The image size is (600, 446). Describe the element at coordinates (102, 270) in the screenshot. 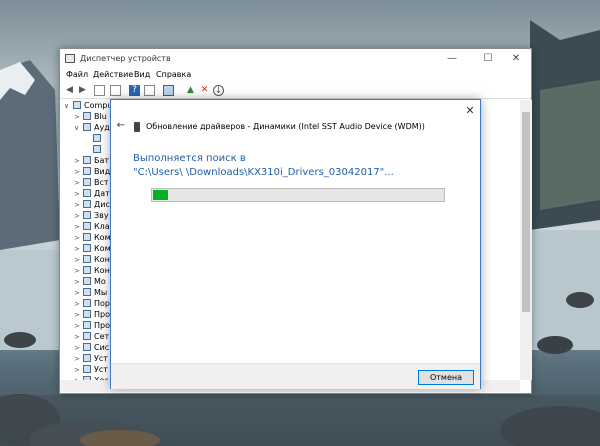

I see `tree-item-label: Кон` at that location.